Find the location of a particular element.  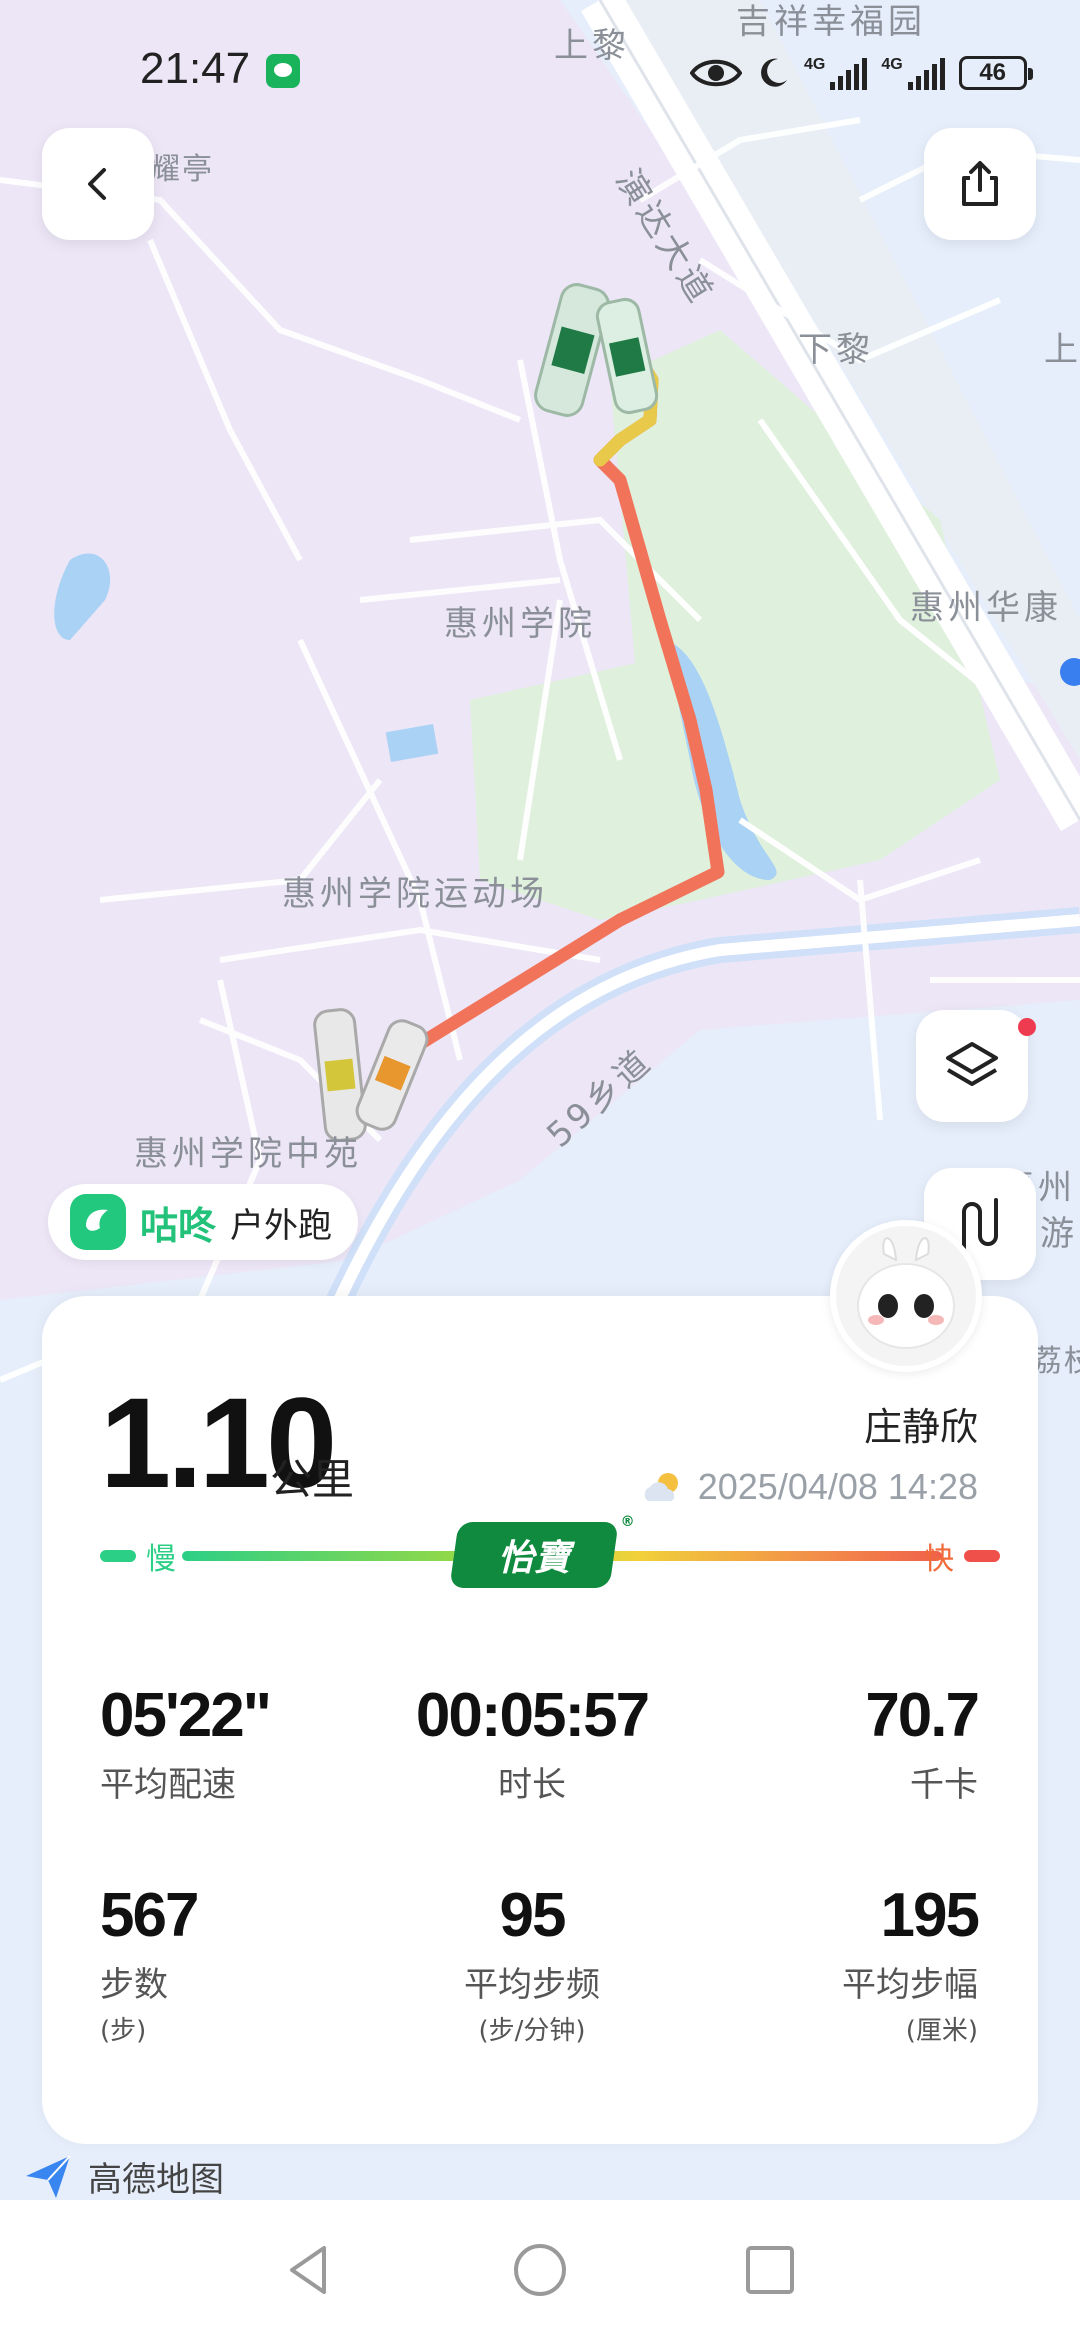

map-label: 下黎 is located at coordinates (836, 350).